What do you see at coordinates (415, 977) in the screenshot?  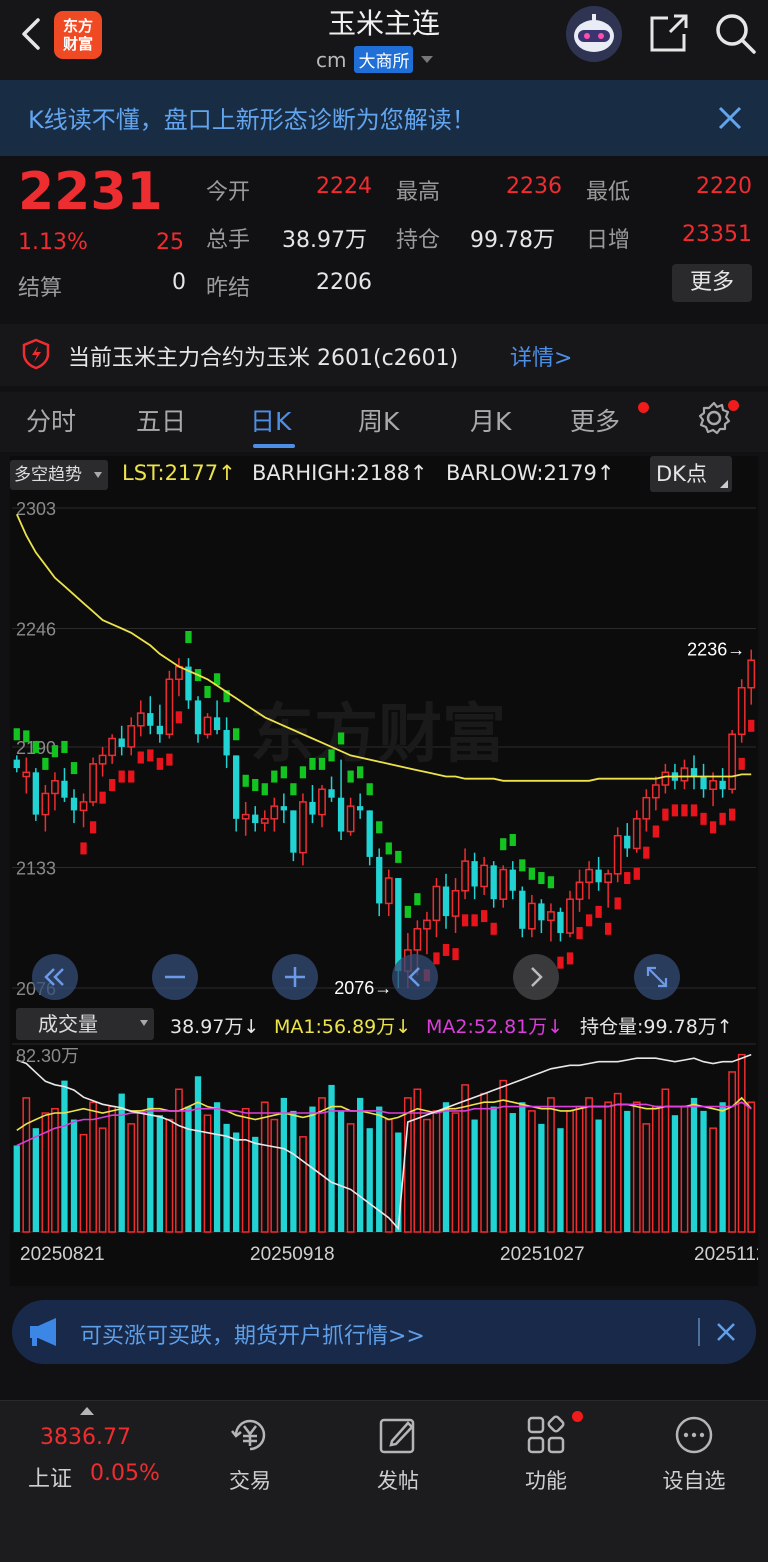 I see `scroll-left-button` at bounding box center [415, 977].